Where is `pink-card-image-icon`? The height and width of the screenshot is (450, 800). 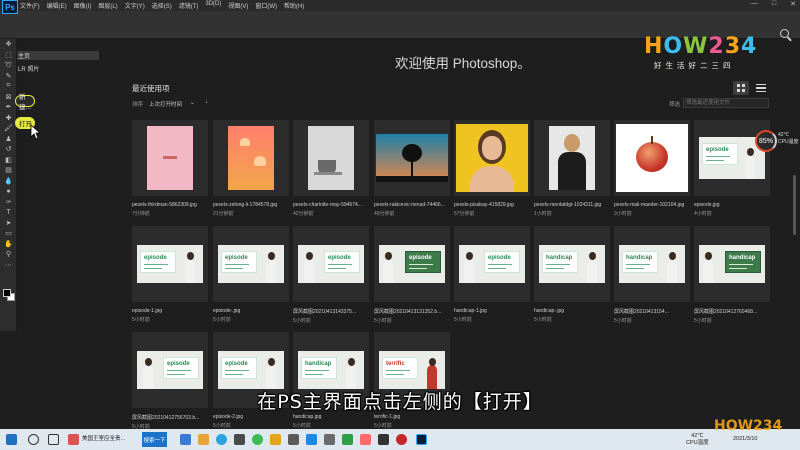 pink-card-image-icon is located at coordinates (170, 158).